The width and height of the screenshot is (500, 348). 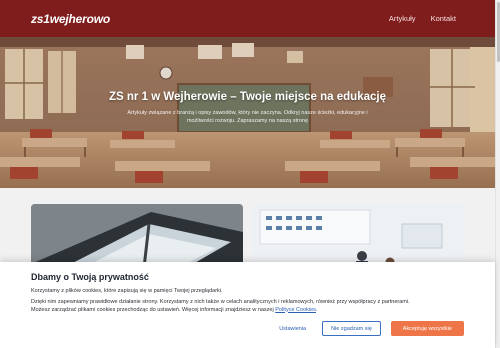 I want to click on cookie-settings-button: Ustawienia, so click(x=292, y=328).